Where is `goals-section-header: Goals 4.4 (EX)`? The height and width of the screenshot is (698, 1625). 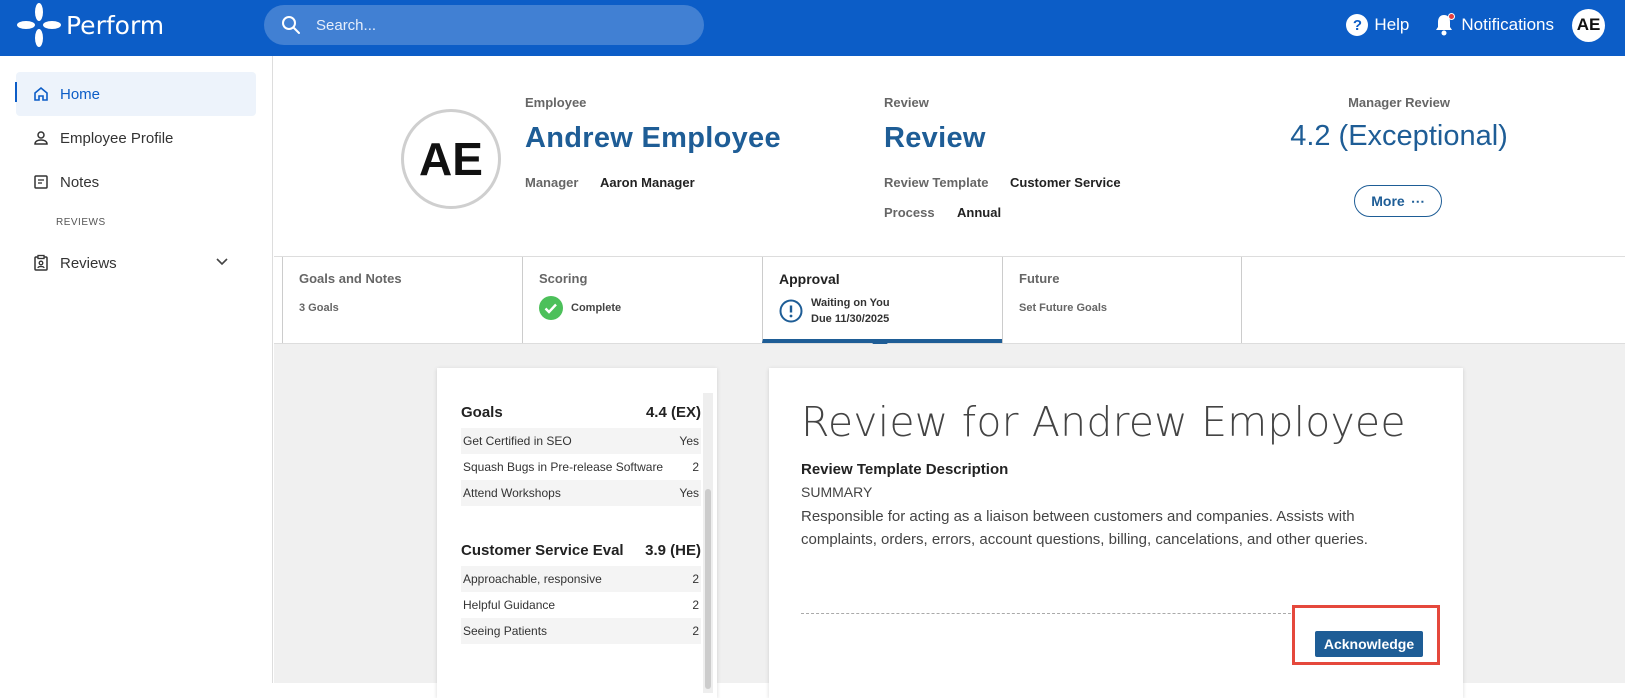 goals-section-header: Goals 4.4 (EX) is located at coordinates (581, 412).